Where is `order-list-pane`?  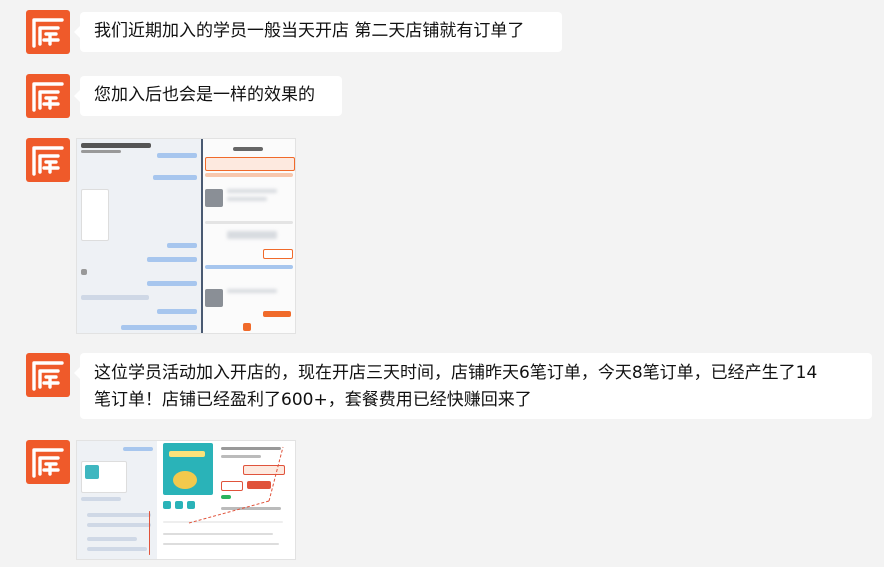
order-list-pane is located at coordinates (249, 236).